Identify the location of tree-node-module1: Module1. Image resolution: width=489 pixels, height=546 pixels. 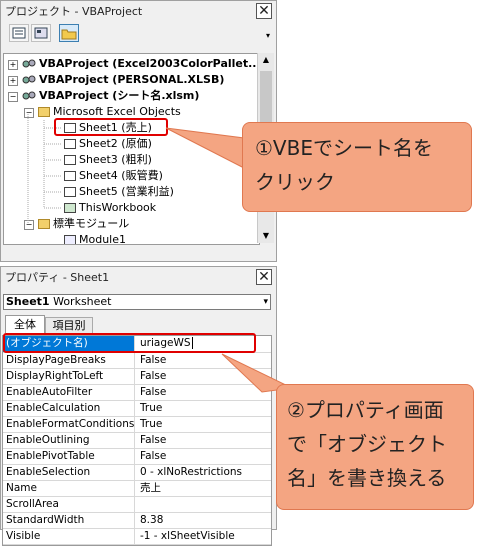
(95, 238).